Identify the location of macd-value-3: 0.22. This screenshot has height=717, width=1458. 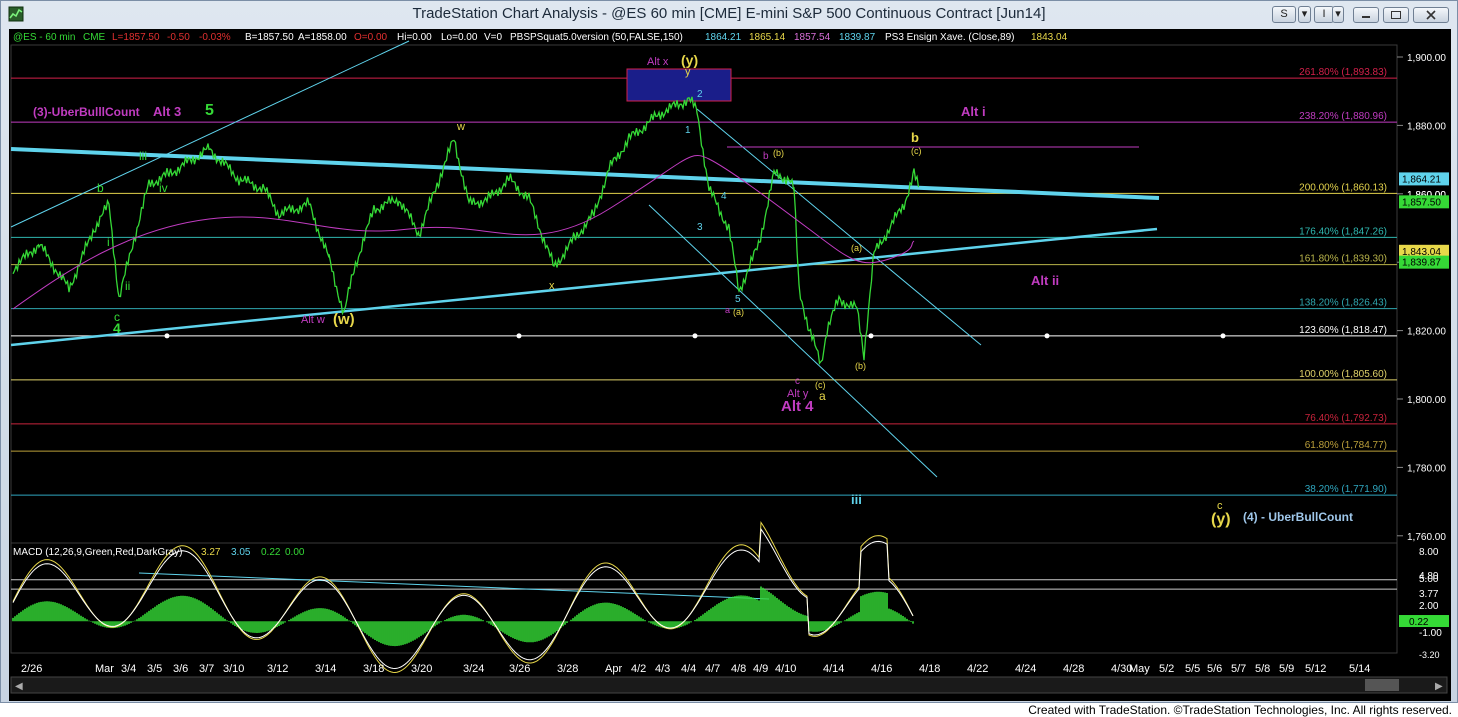
(271, 552).